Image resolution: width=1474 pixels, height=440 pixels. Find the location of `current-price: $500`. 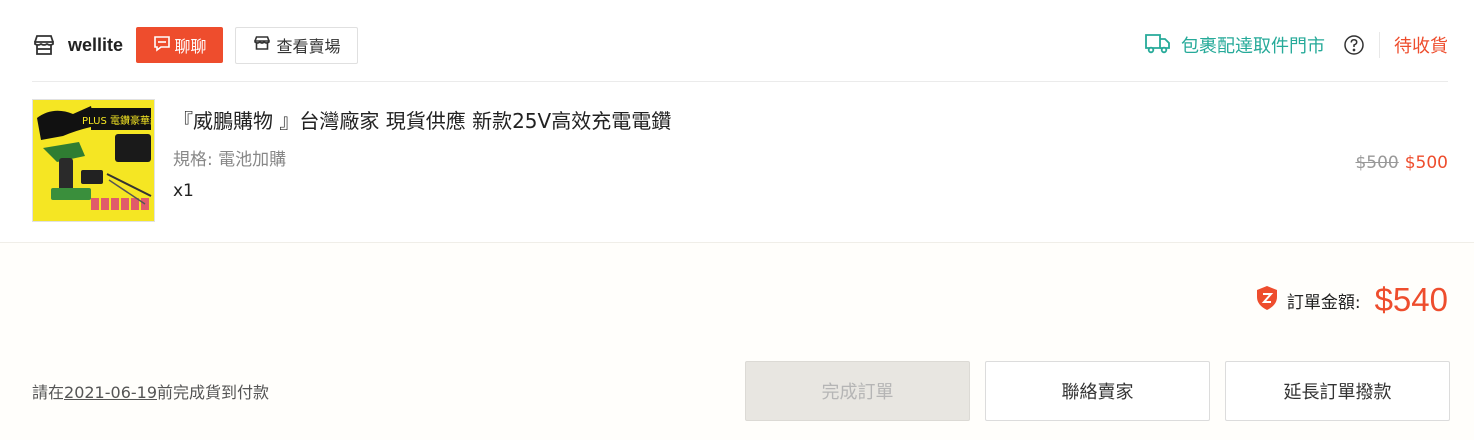

current-price: $500 is located at coordinates (1426, 163).